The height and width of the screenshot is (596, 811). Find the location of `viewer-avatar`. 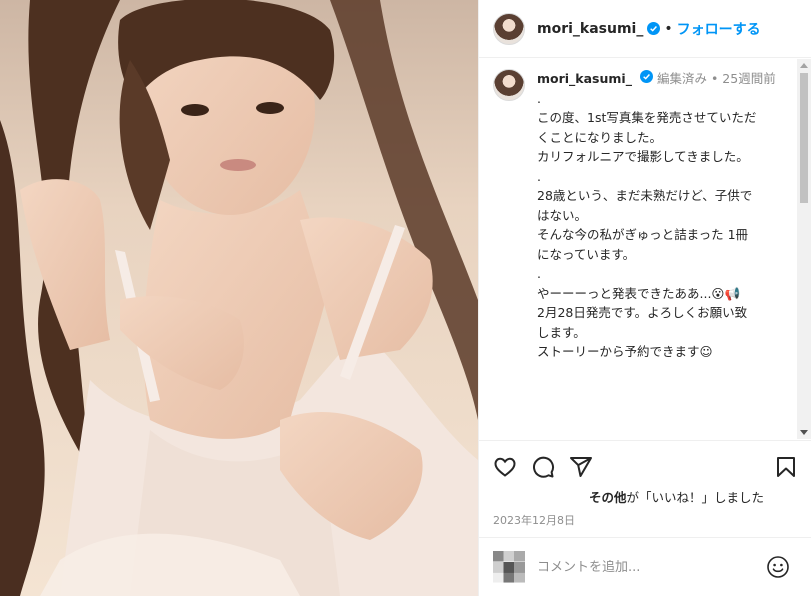

viewer-avatar is located at coordinates (509, 567).